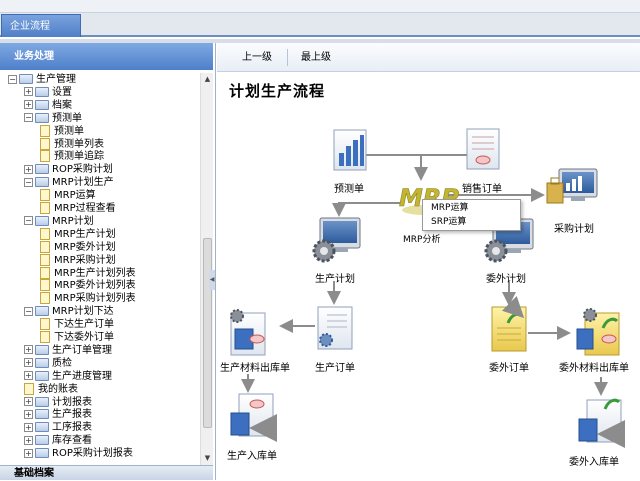 The width and height of the screenshot is (640, 481). I want to click on gear-monitor-icon, so click(336, 240).